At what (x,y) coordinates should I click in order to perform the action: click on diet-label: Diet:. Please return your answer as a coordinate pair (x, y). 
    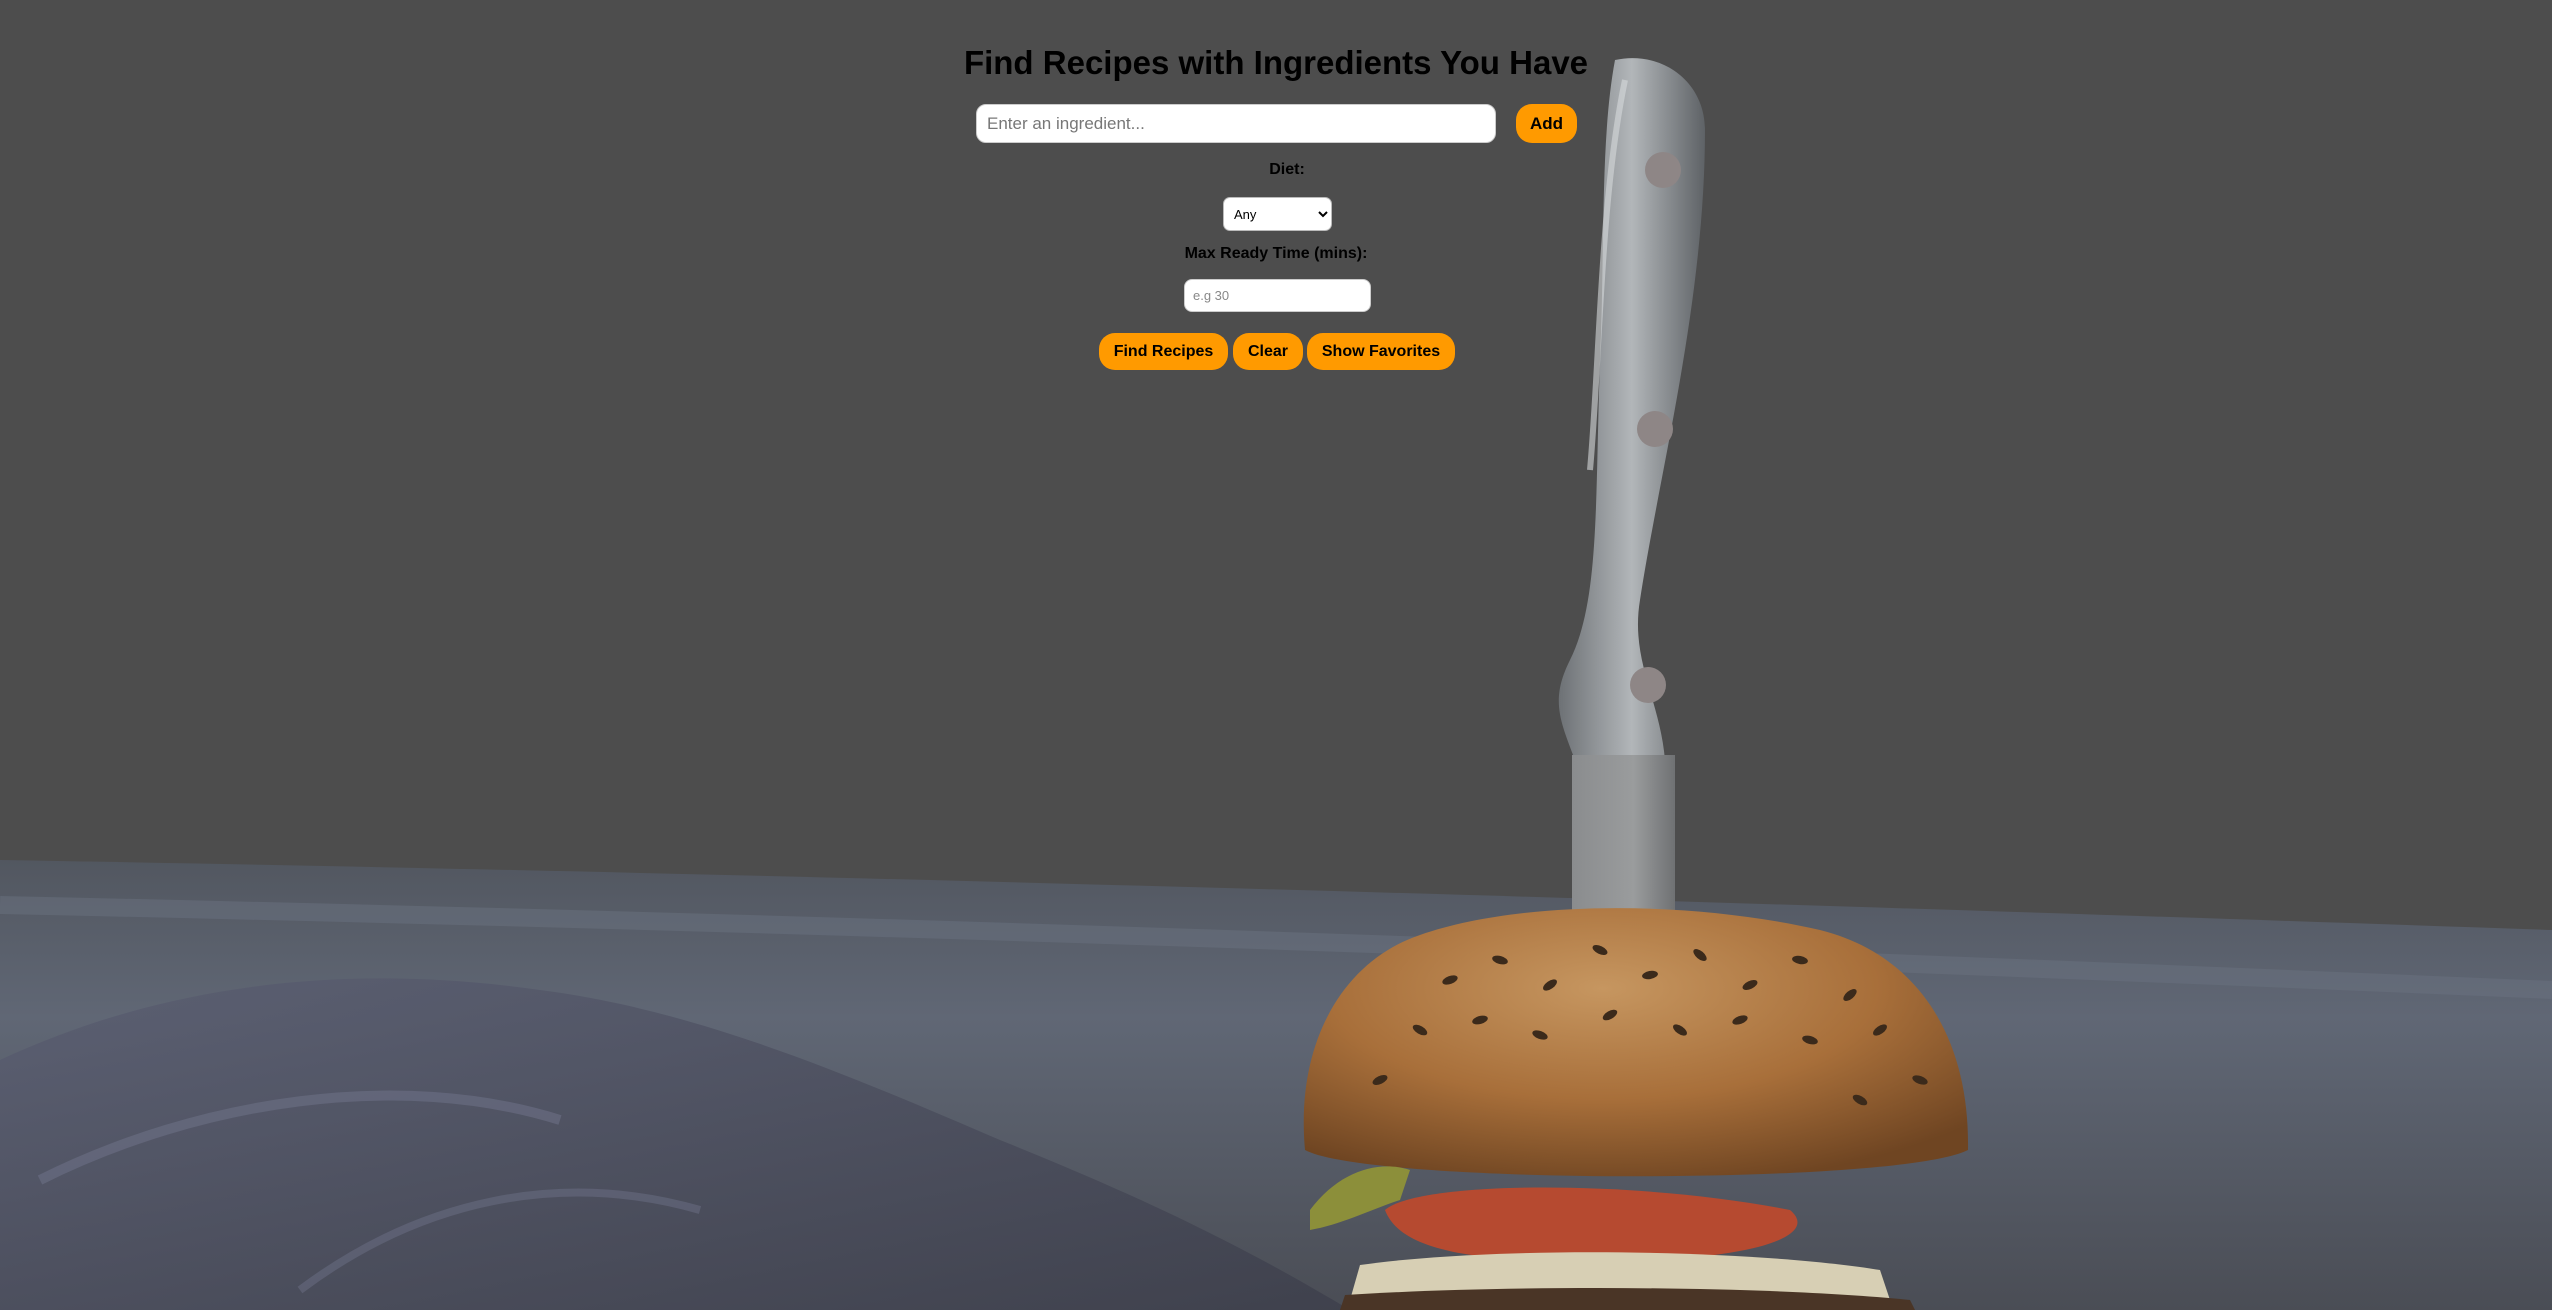
    Looking at the image, I should click on (1287, 169).